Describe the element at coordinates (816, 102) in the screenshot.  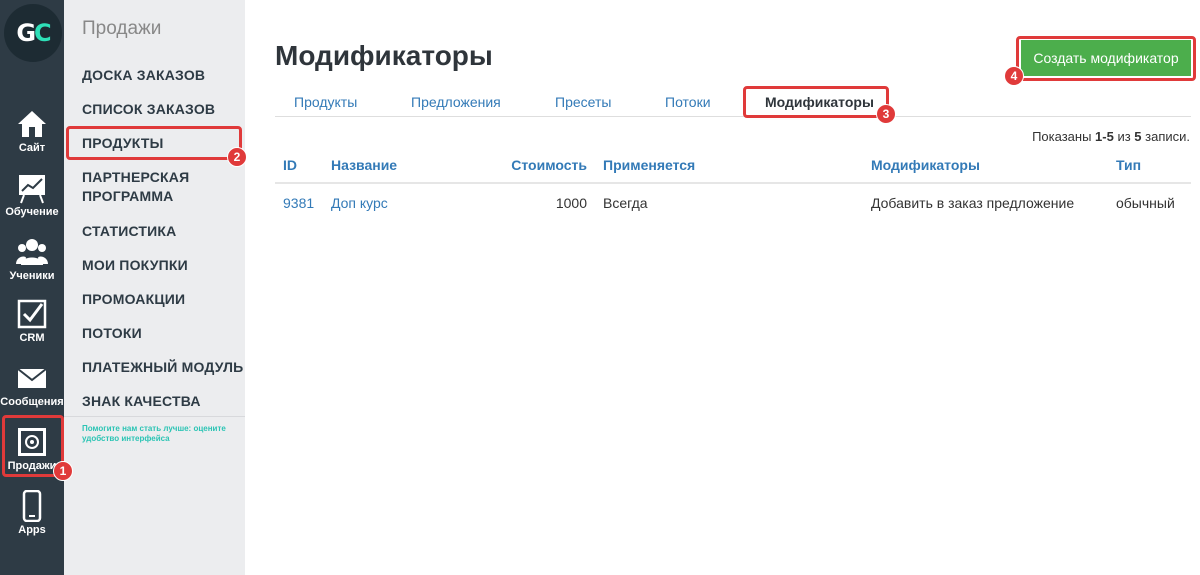
I see `highlight-box-modifiers-tab` at that location.